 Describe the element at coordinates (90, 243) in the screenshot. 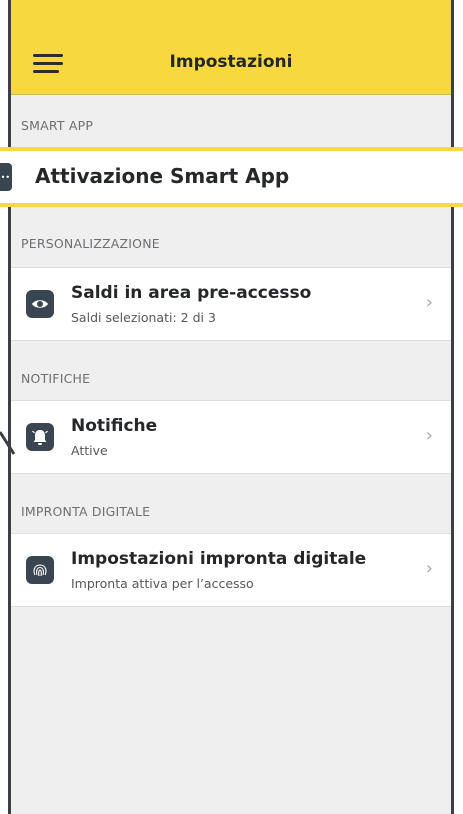

I see `section-label-personalizzazione: PERSONALIZZAZIONE` at that location.